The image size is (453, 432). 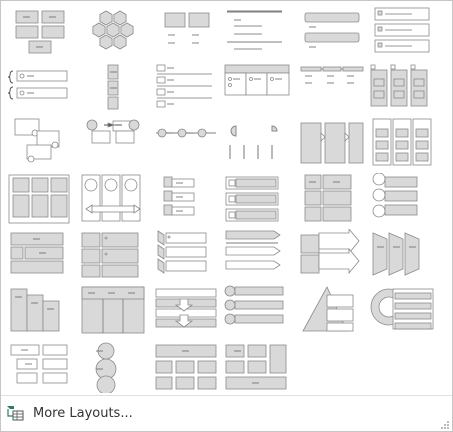 What do you see at coordinates (39, 364) in the screenshot?
I see `hierarchy-list-thumbnail` at bounding box center [39, 364].